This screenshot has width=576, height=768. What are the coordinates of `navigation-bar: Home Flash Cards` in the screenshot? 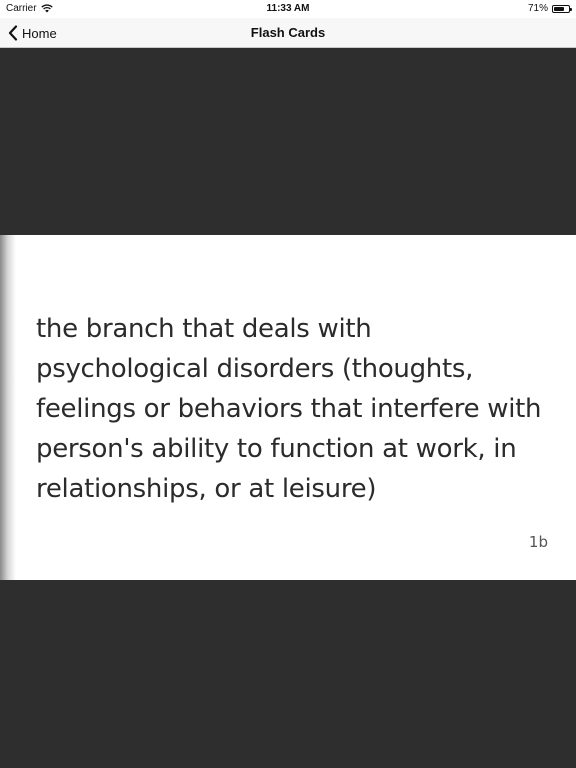 It's located at (288, 33).